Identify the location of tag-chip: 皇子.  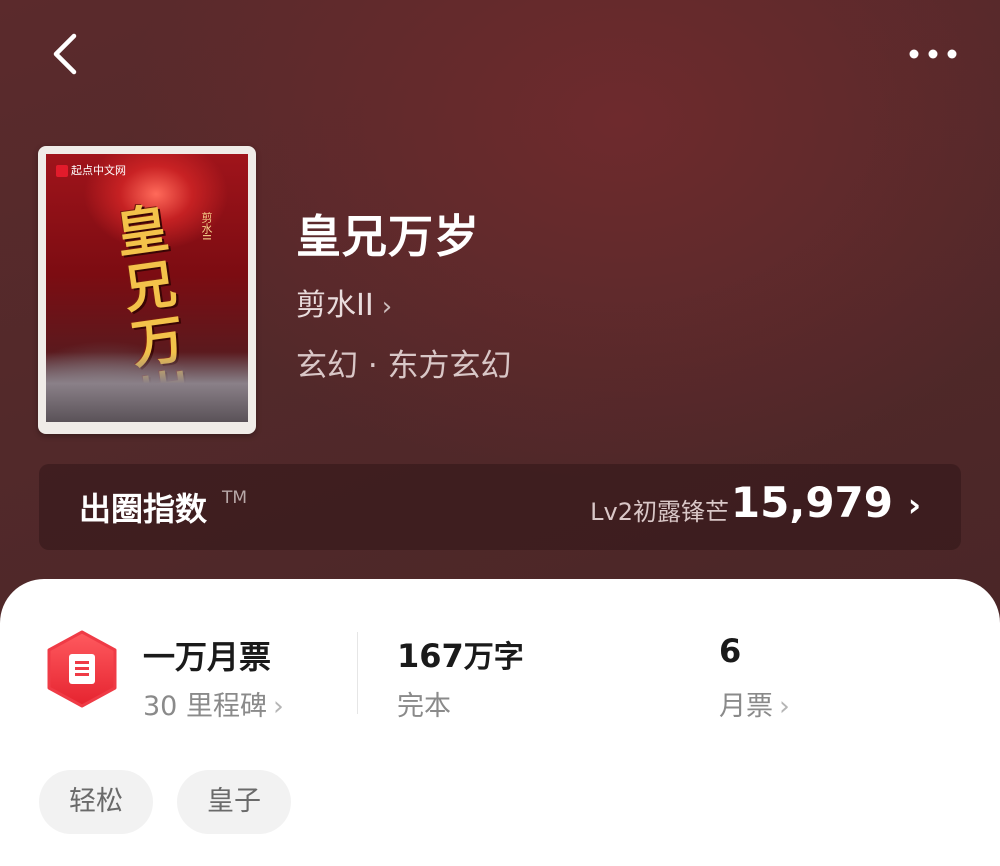
(234, 802).